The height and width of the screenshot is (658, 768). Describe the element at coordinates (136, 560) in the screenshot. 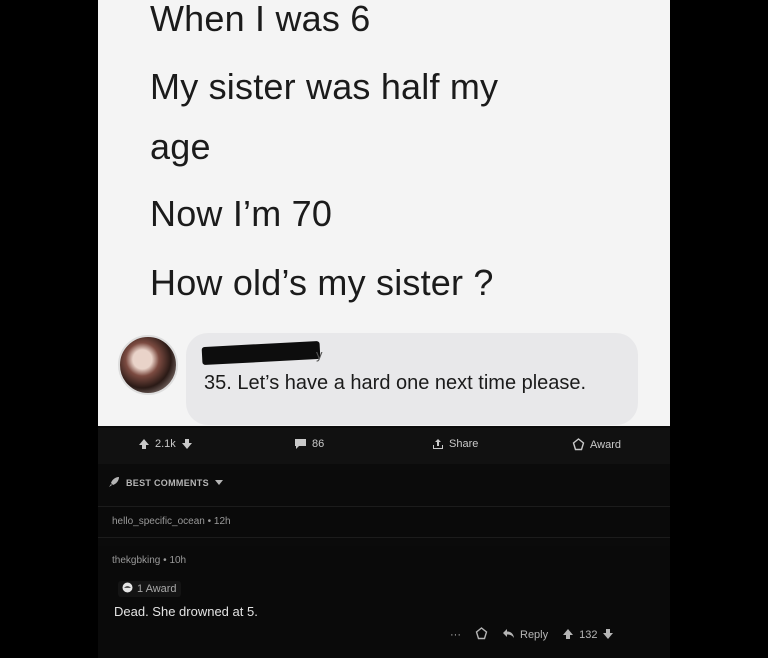

I see `comment-author: thekgbking` at that location.